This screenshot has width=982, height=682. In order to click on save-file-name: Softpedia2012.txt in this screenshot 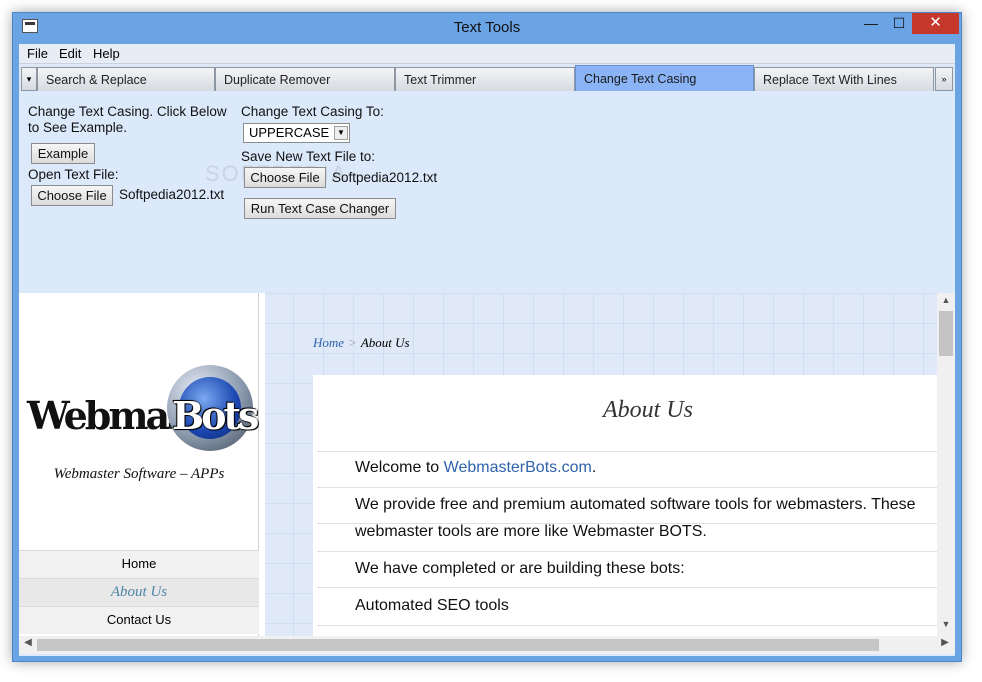, I will do `click(385, 177)`.